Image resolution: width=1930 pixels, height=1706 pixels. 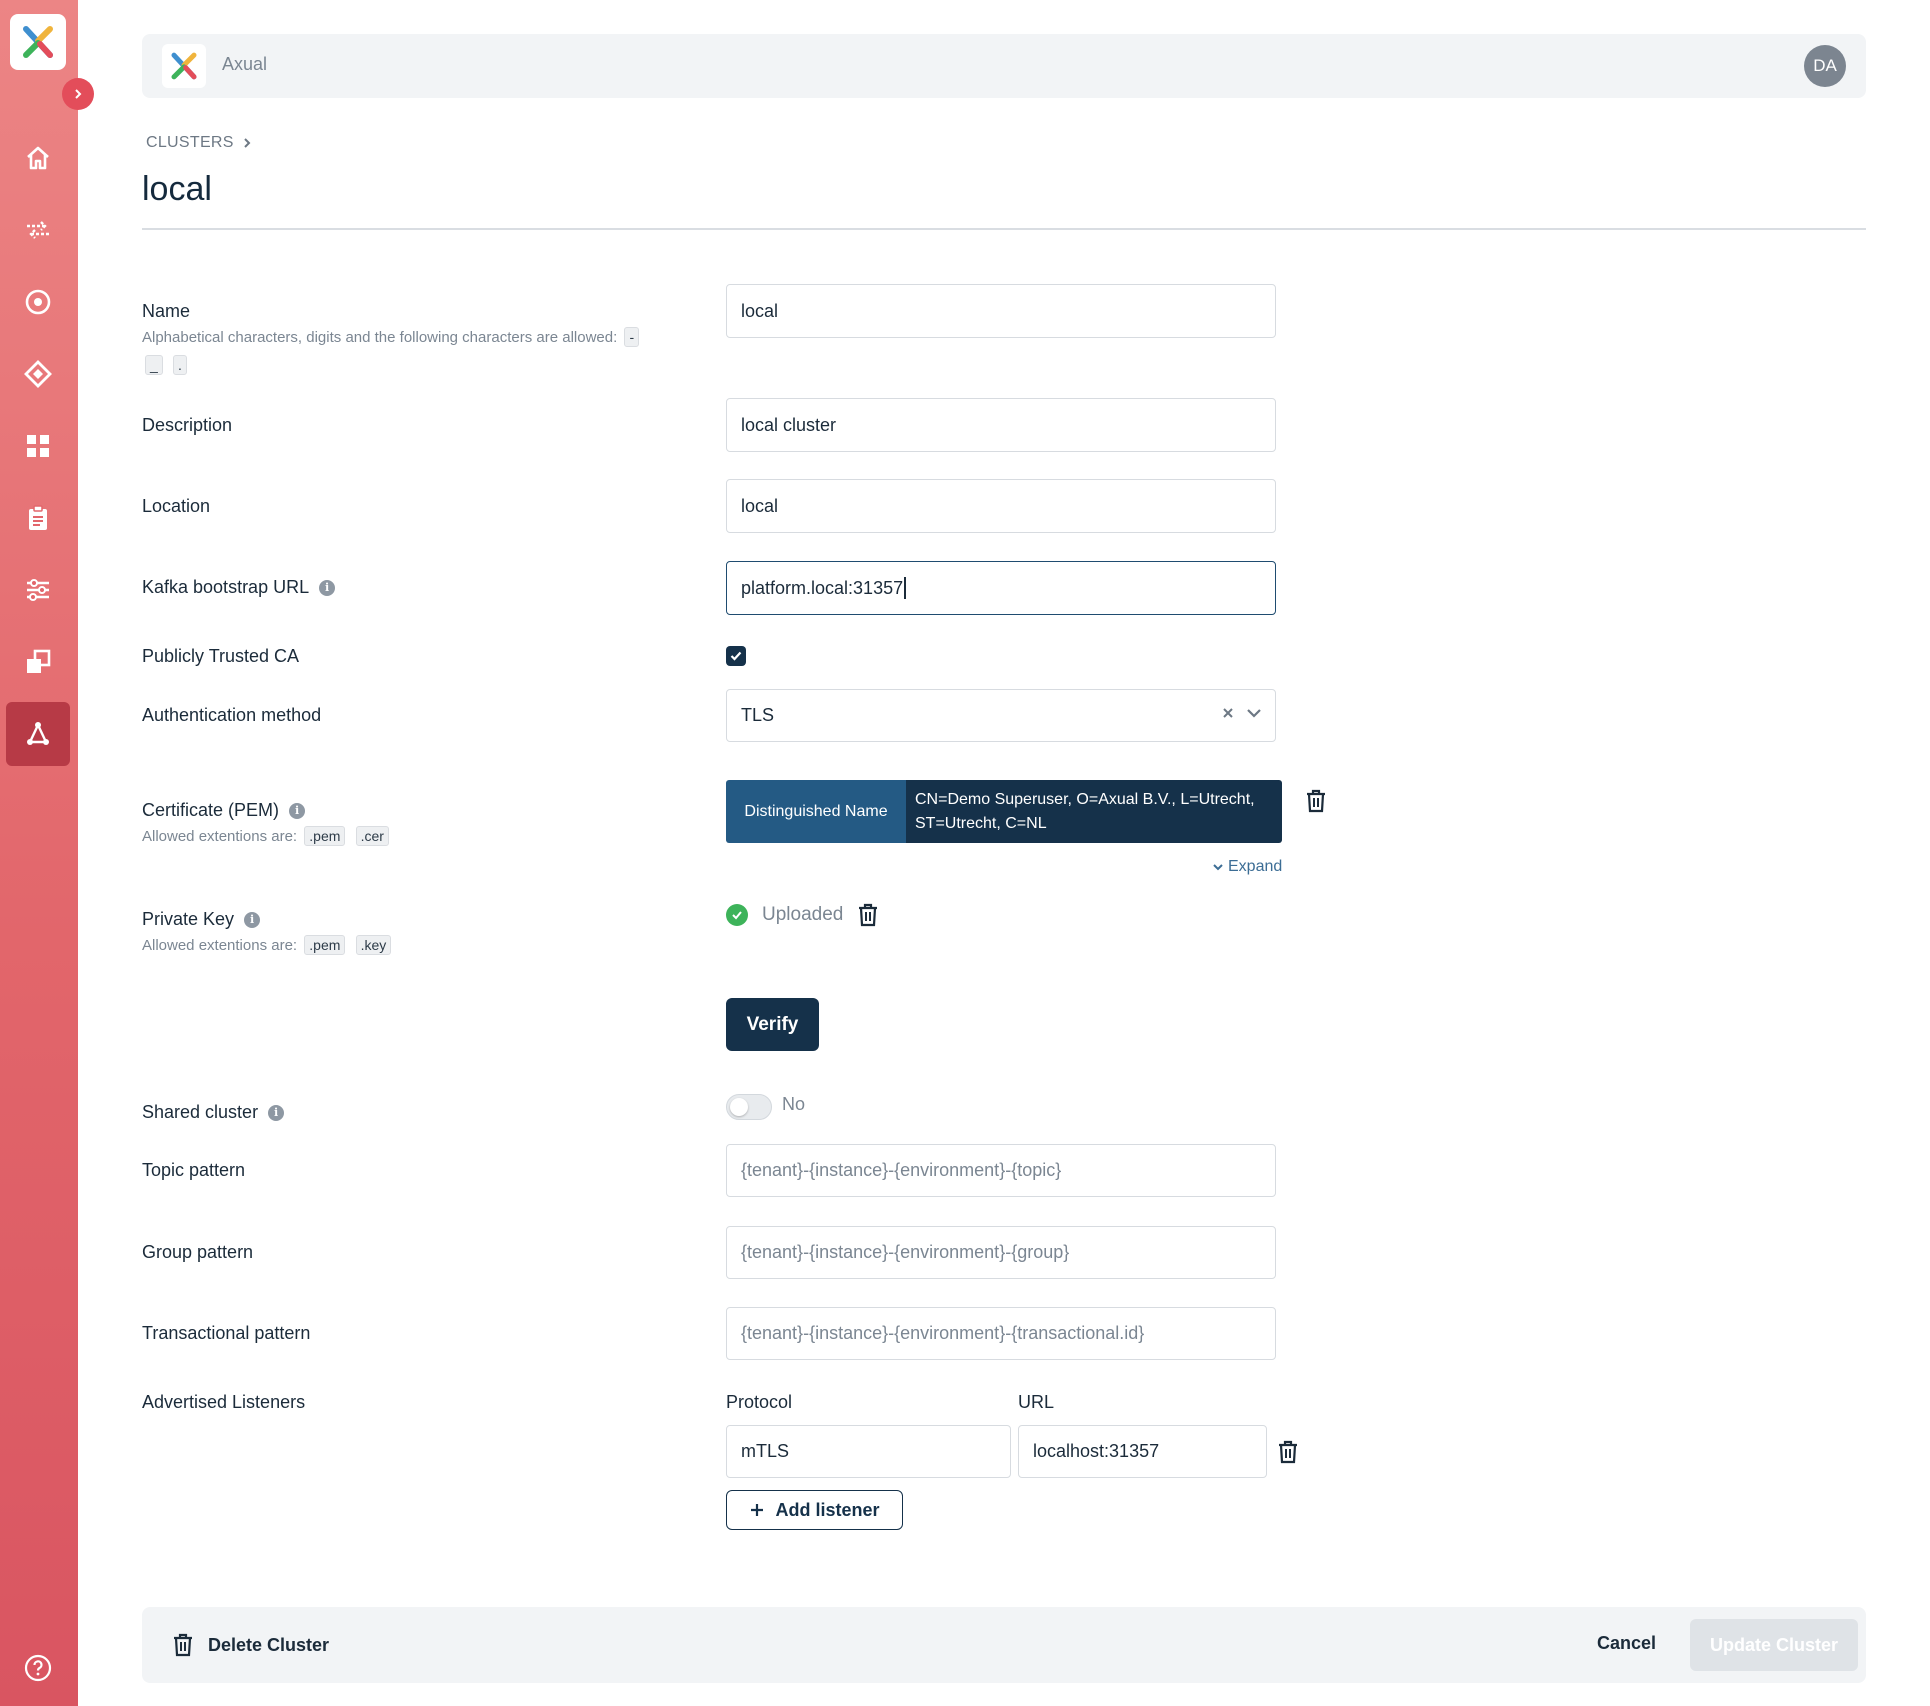 I want to click on certificate-label: Certificate (PEM) i, so click(x=224, y=810).